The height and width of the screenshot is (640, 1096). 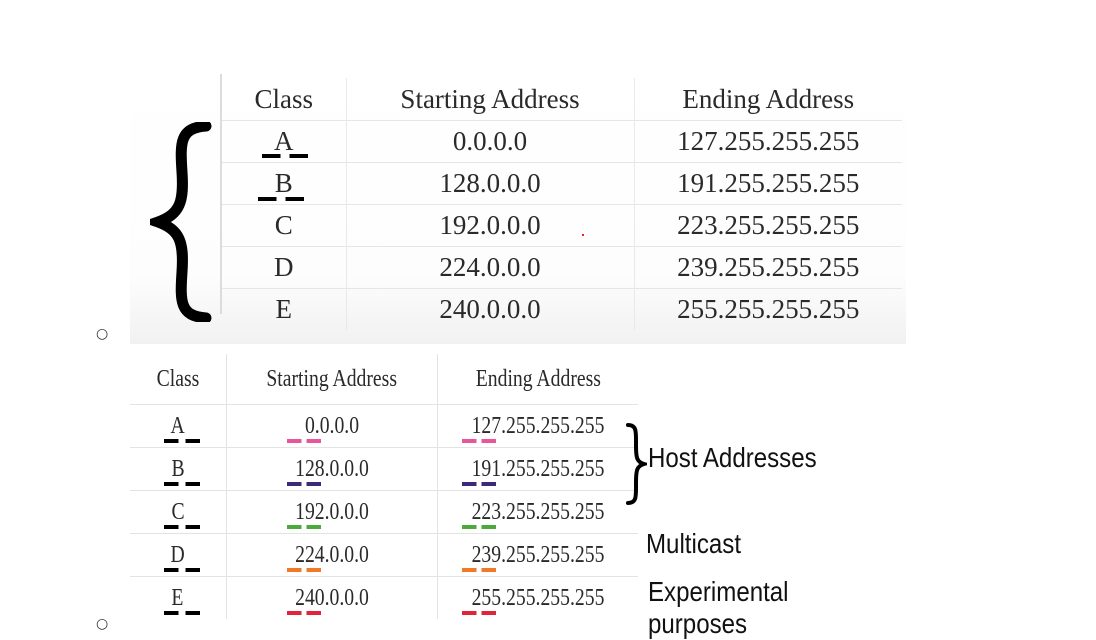 What do you see at coordinates (718, 607) in the screenshot?
I see `experimental-note: Experimental purposes` at bounding box center [718, 607].